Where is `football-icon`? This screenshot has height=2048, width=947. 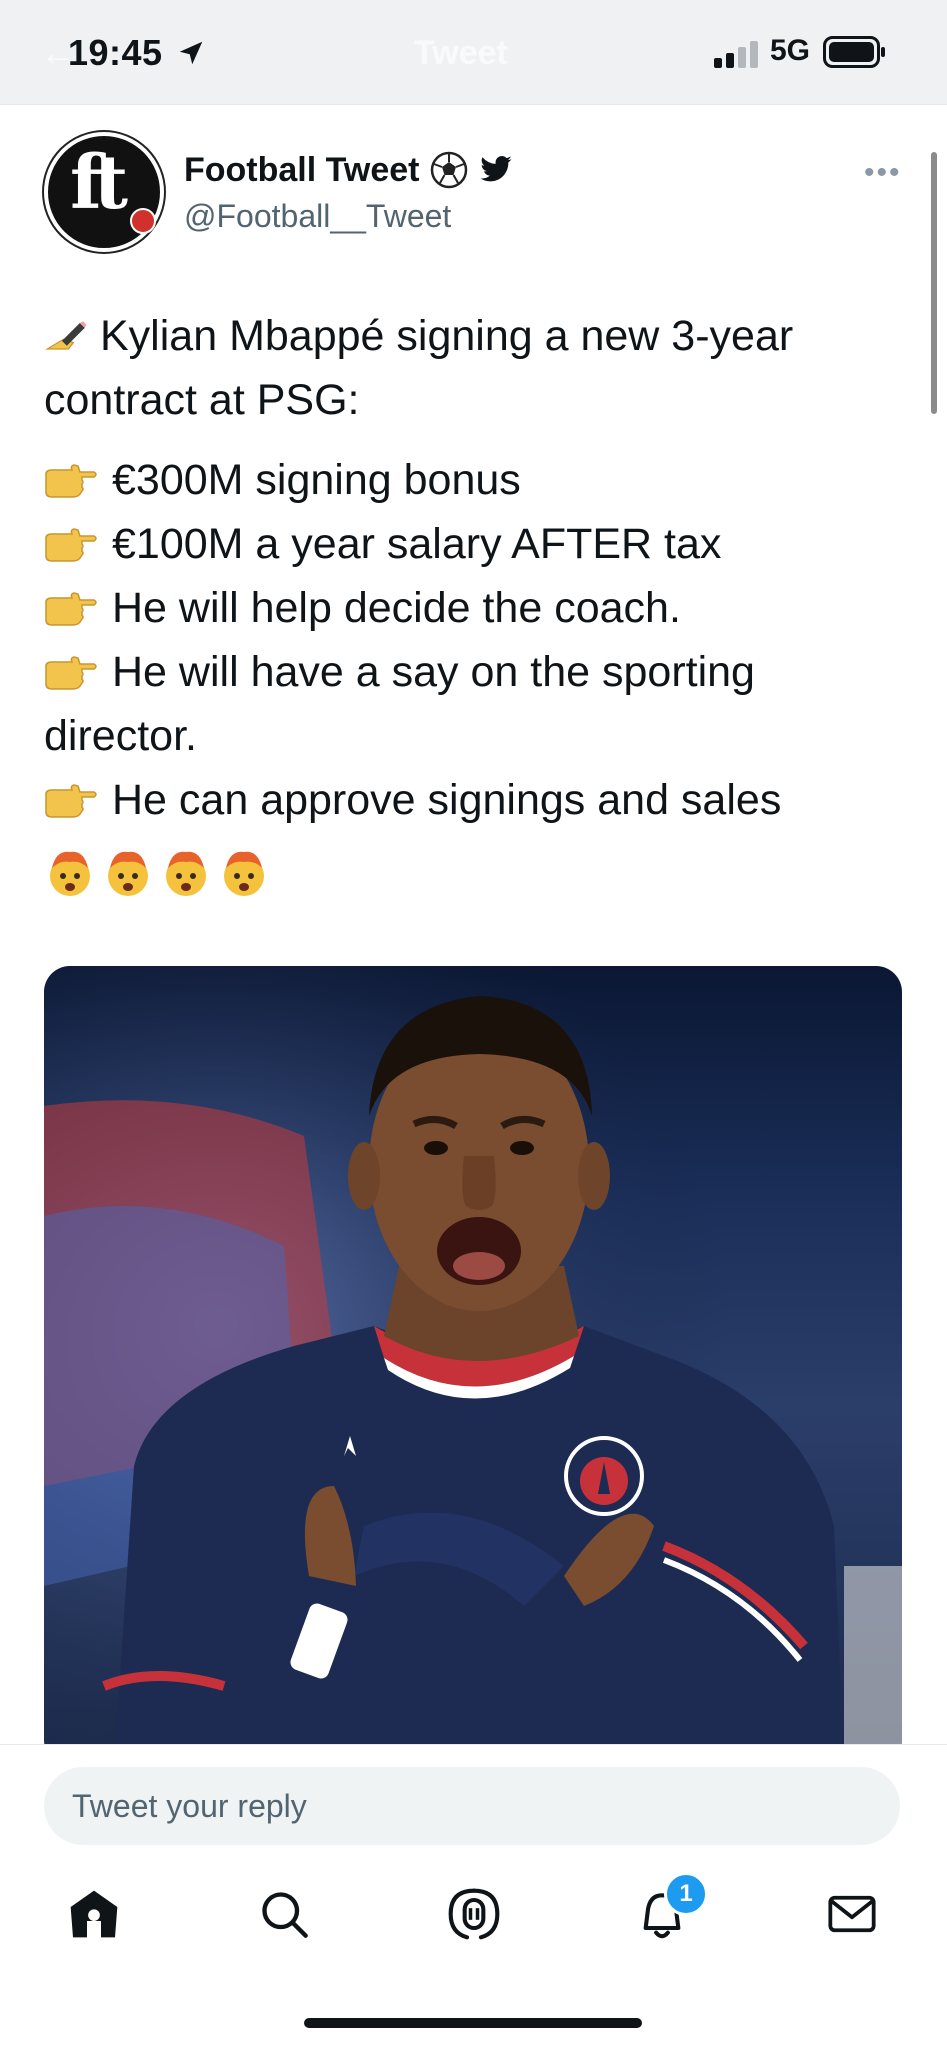
football-icon is located at coordinates (143, 221).